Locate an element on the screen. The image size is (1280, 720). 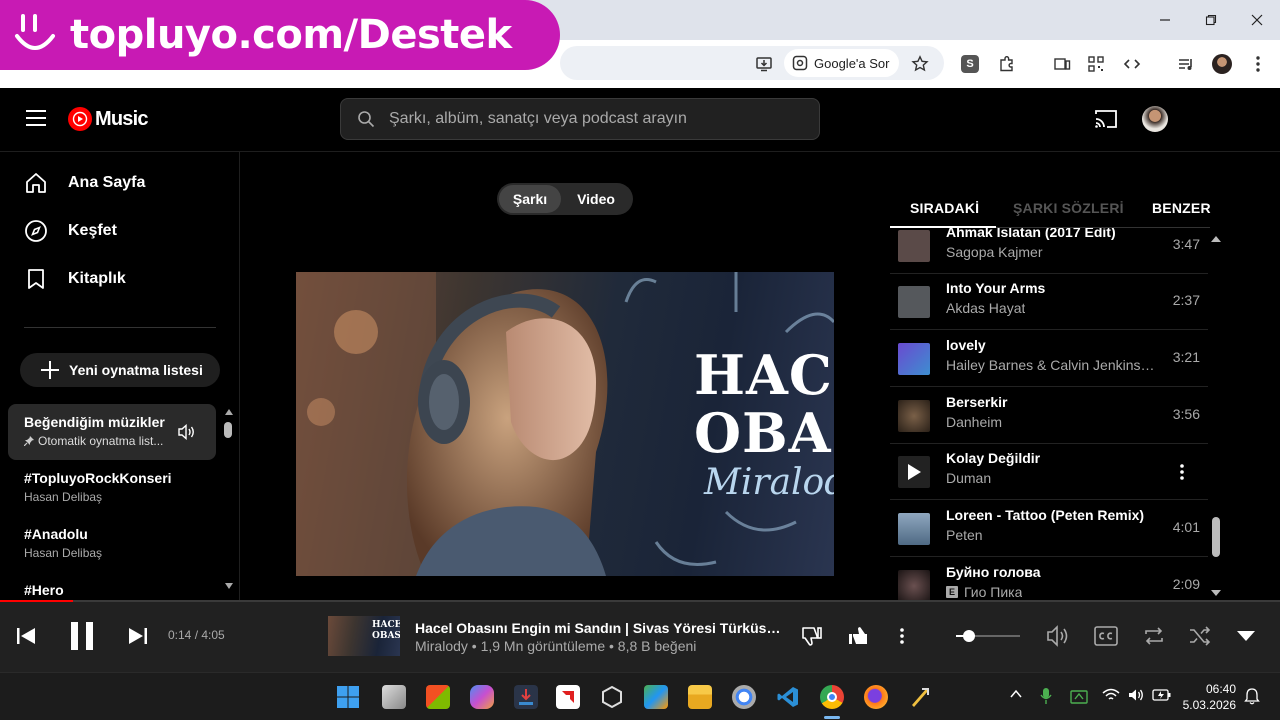
browser-menu-icon is located at coordinates (1258, 64).